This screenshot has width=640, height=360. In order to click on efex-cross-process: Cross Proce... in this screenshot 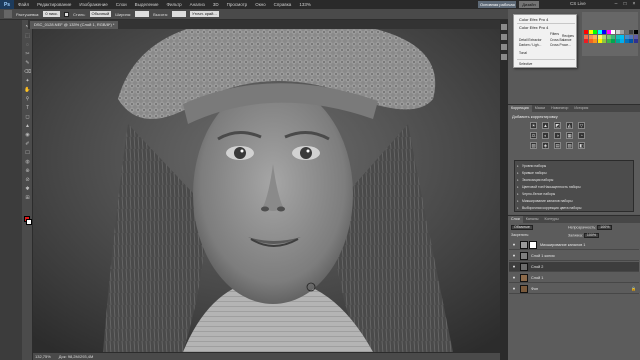, I will do `click(560, 45)`.